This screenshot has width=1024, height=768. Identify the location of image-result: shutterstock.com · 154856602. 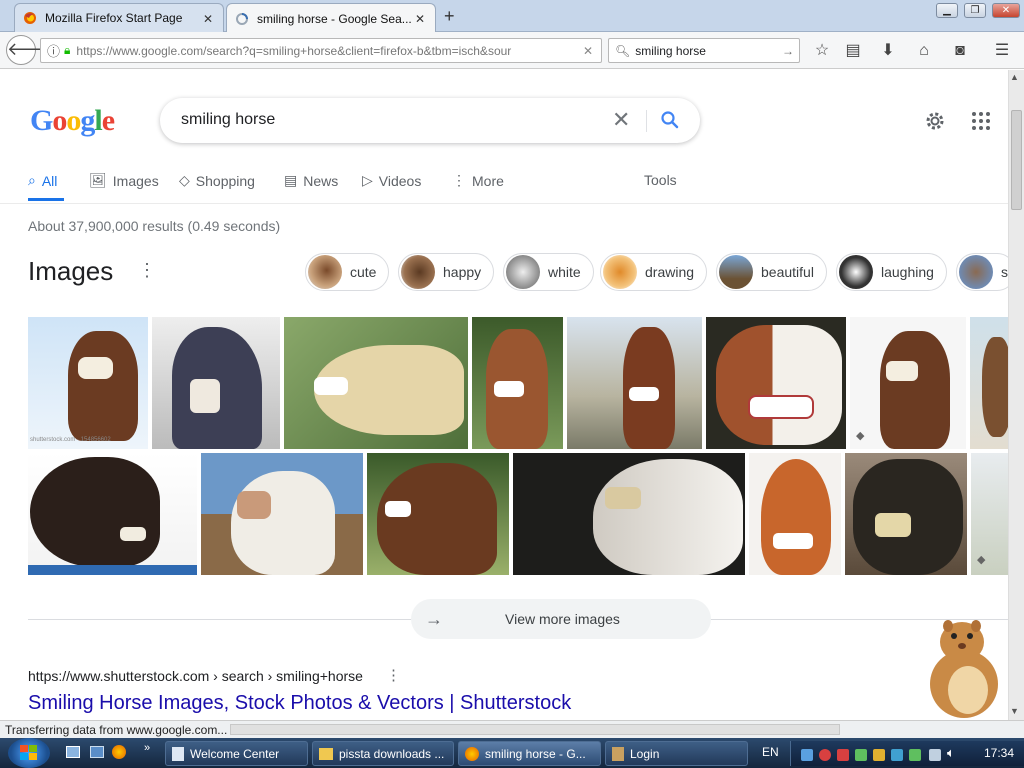
(88, 383).